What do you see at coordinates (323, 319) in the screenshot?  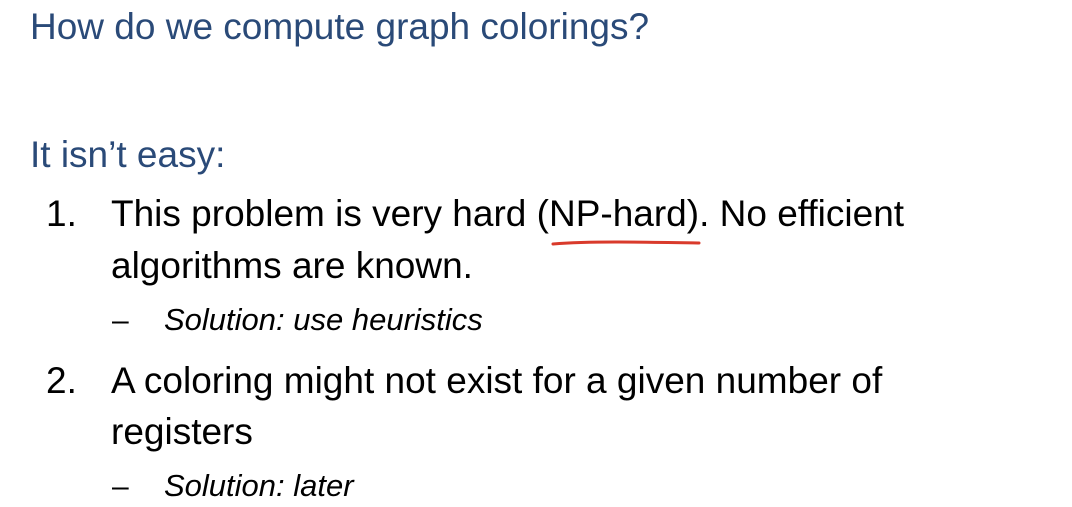 I see `item-1-subpoint: Solution: use heuristics` at bounding box center [323, 319].